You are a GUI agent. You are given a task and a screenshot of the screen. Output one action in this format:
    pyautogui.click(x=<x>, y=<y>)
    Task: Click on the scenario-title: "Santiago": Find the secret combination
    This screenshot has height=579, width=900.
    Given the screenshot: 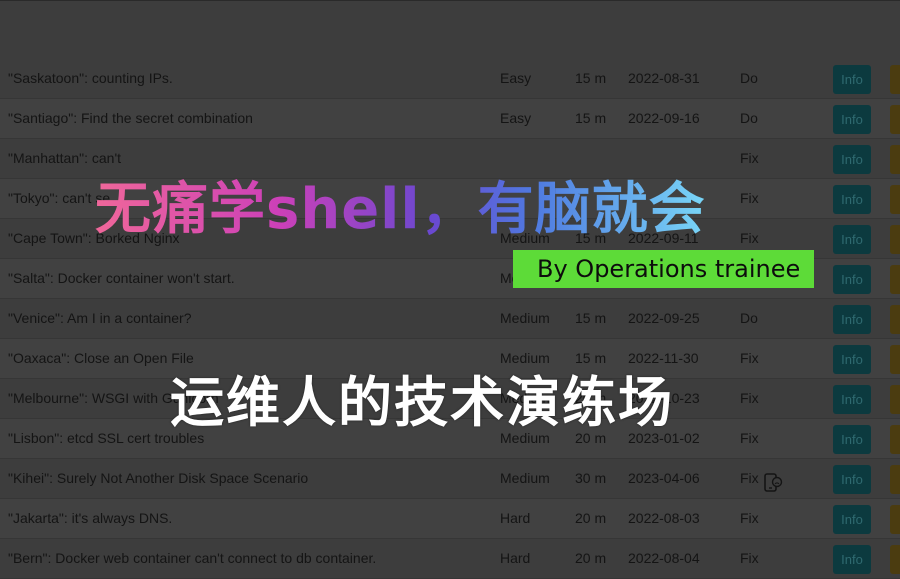 What is the action you would take?
    pyautogui.click(x=130, y=118)
    